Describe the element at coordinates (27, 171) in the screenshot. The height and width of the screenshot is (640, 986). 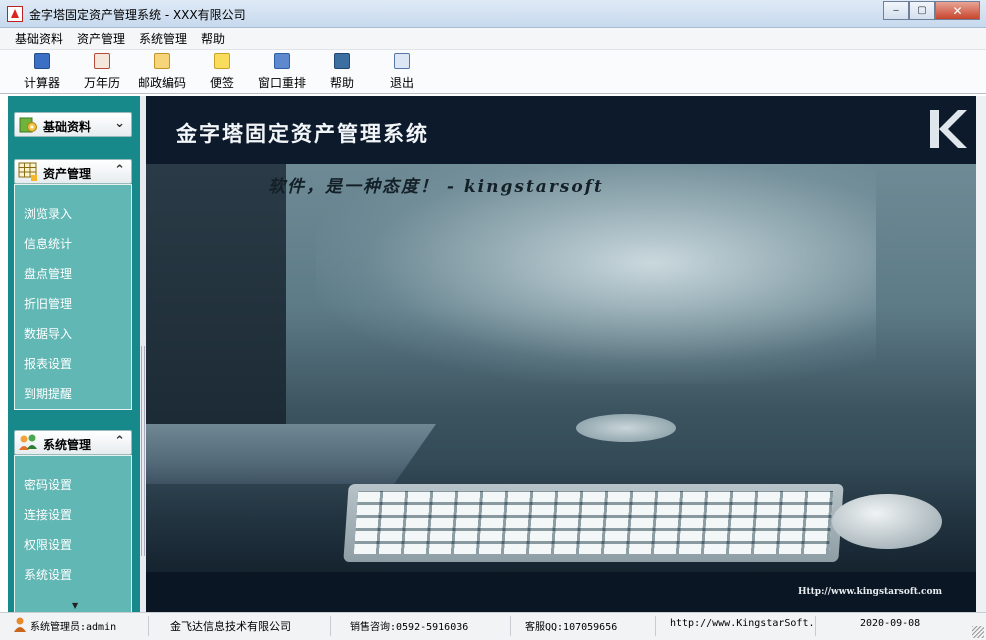
I see `table-grid-icon` at that location.